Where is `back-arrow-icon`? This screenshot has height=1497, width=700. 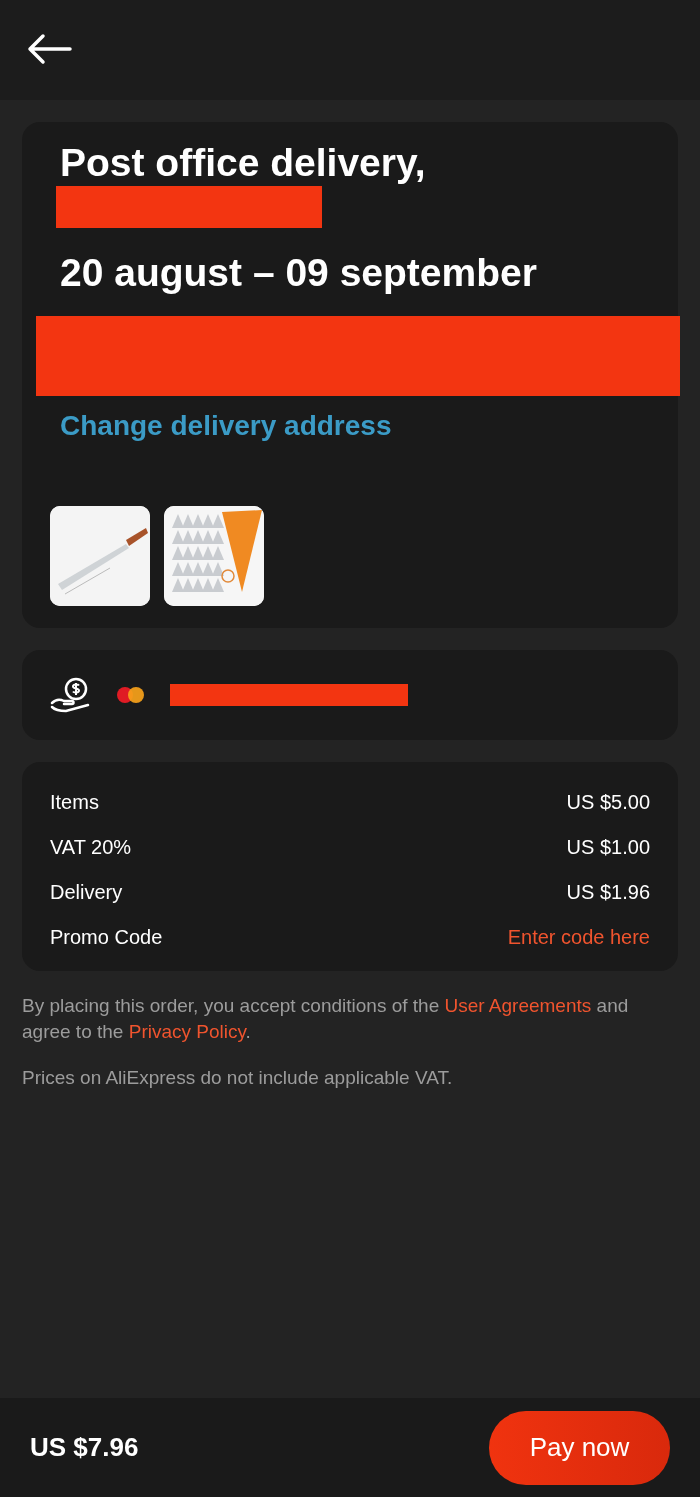
back-arrow-icon is located at coordinates (49, 49).